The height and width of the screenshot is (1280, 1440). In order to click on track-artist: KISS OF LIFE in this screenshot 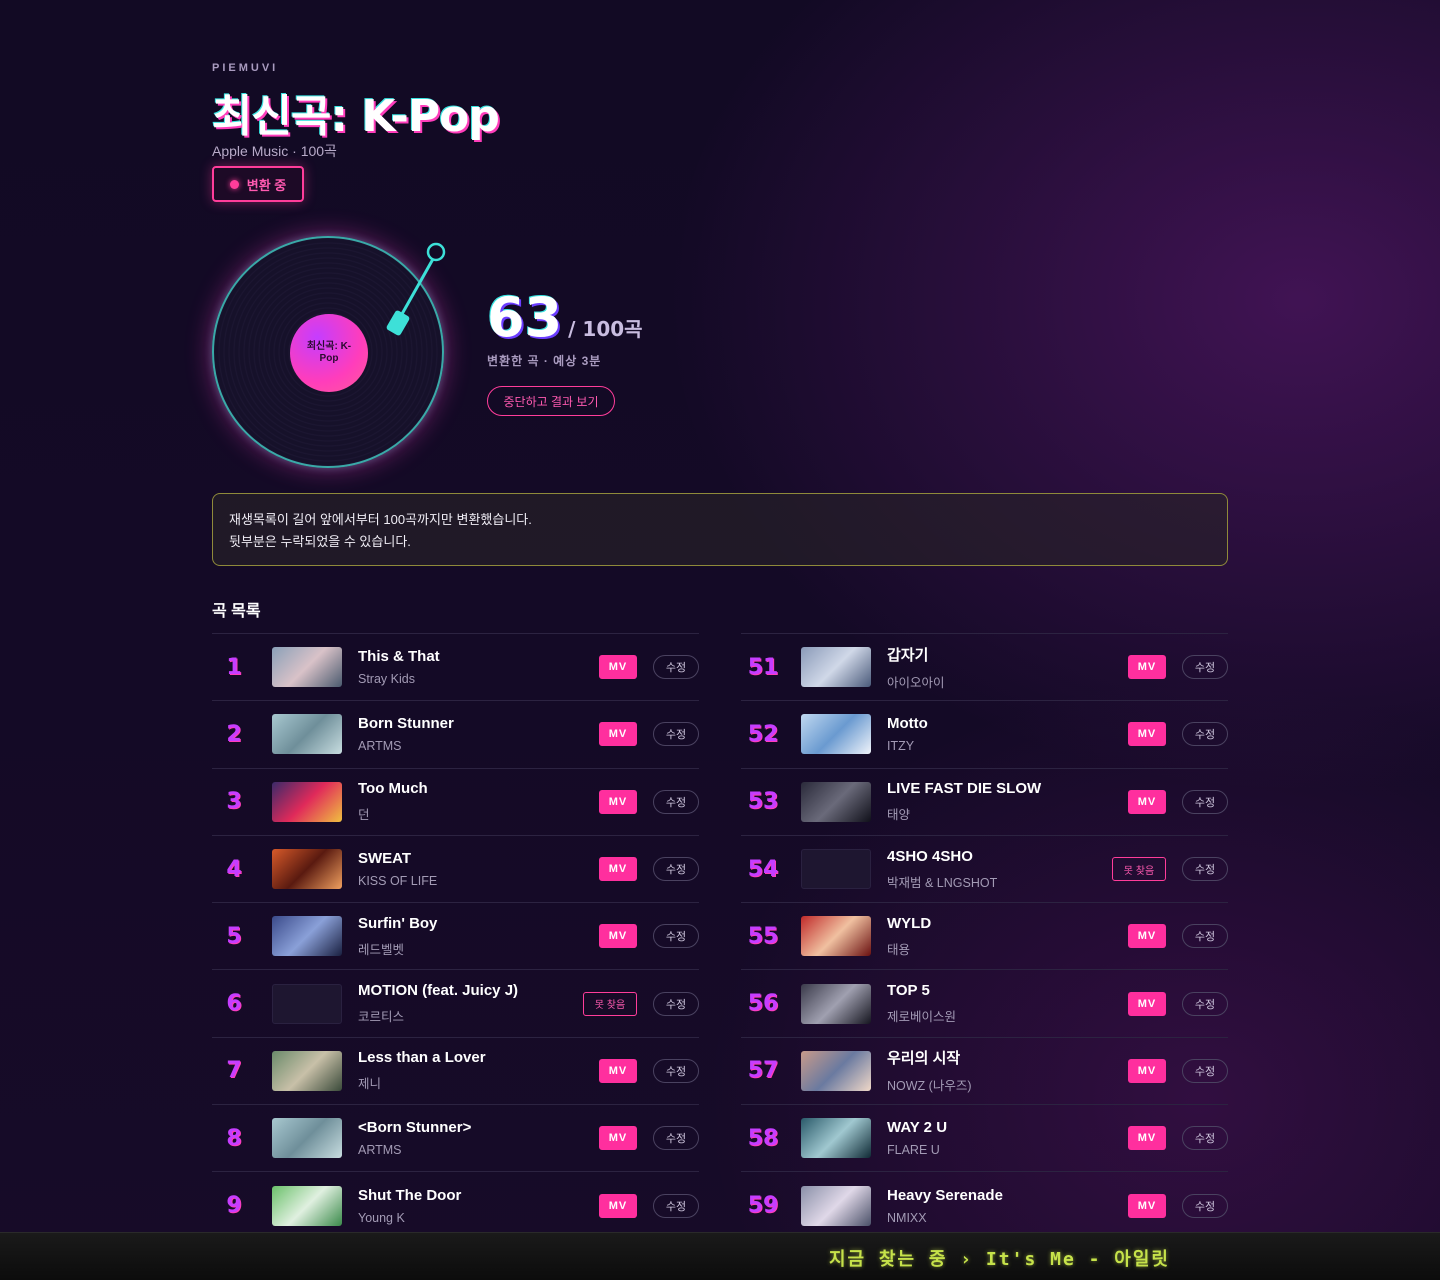, I will do `click(398, 881)`.